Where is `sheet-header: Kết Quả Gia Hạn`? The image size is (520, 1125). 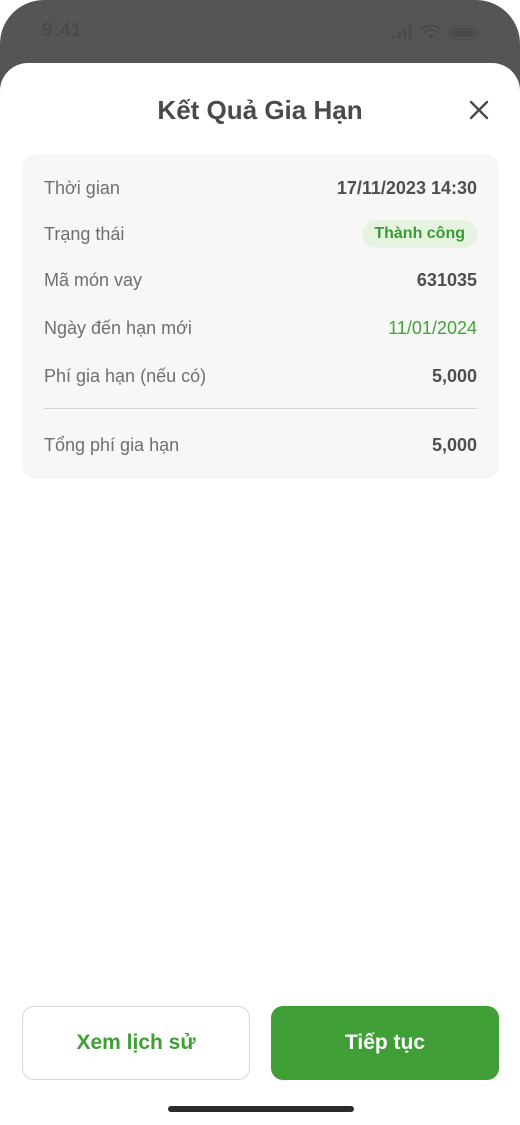 sheet-header: Kết Quả Gia Hạn is located at coordinates (260, 111).